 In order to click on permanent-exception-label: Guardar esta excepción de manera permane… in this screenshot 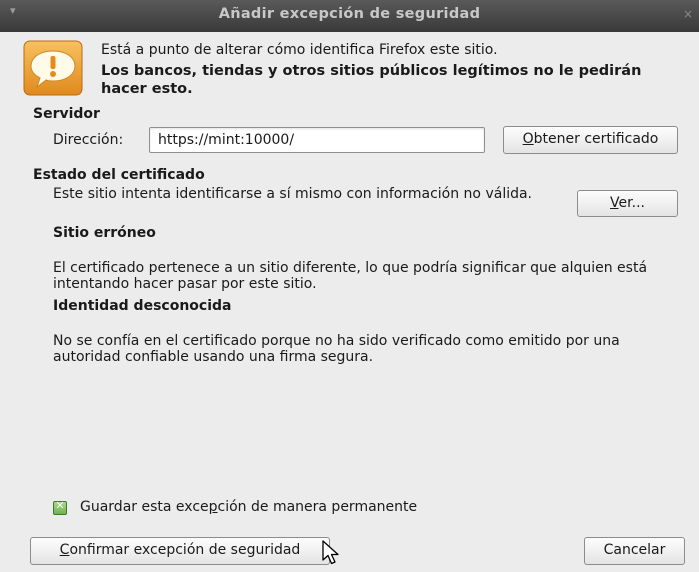, I will do `click(248, 507)`.